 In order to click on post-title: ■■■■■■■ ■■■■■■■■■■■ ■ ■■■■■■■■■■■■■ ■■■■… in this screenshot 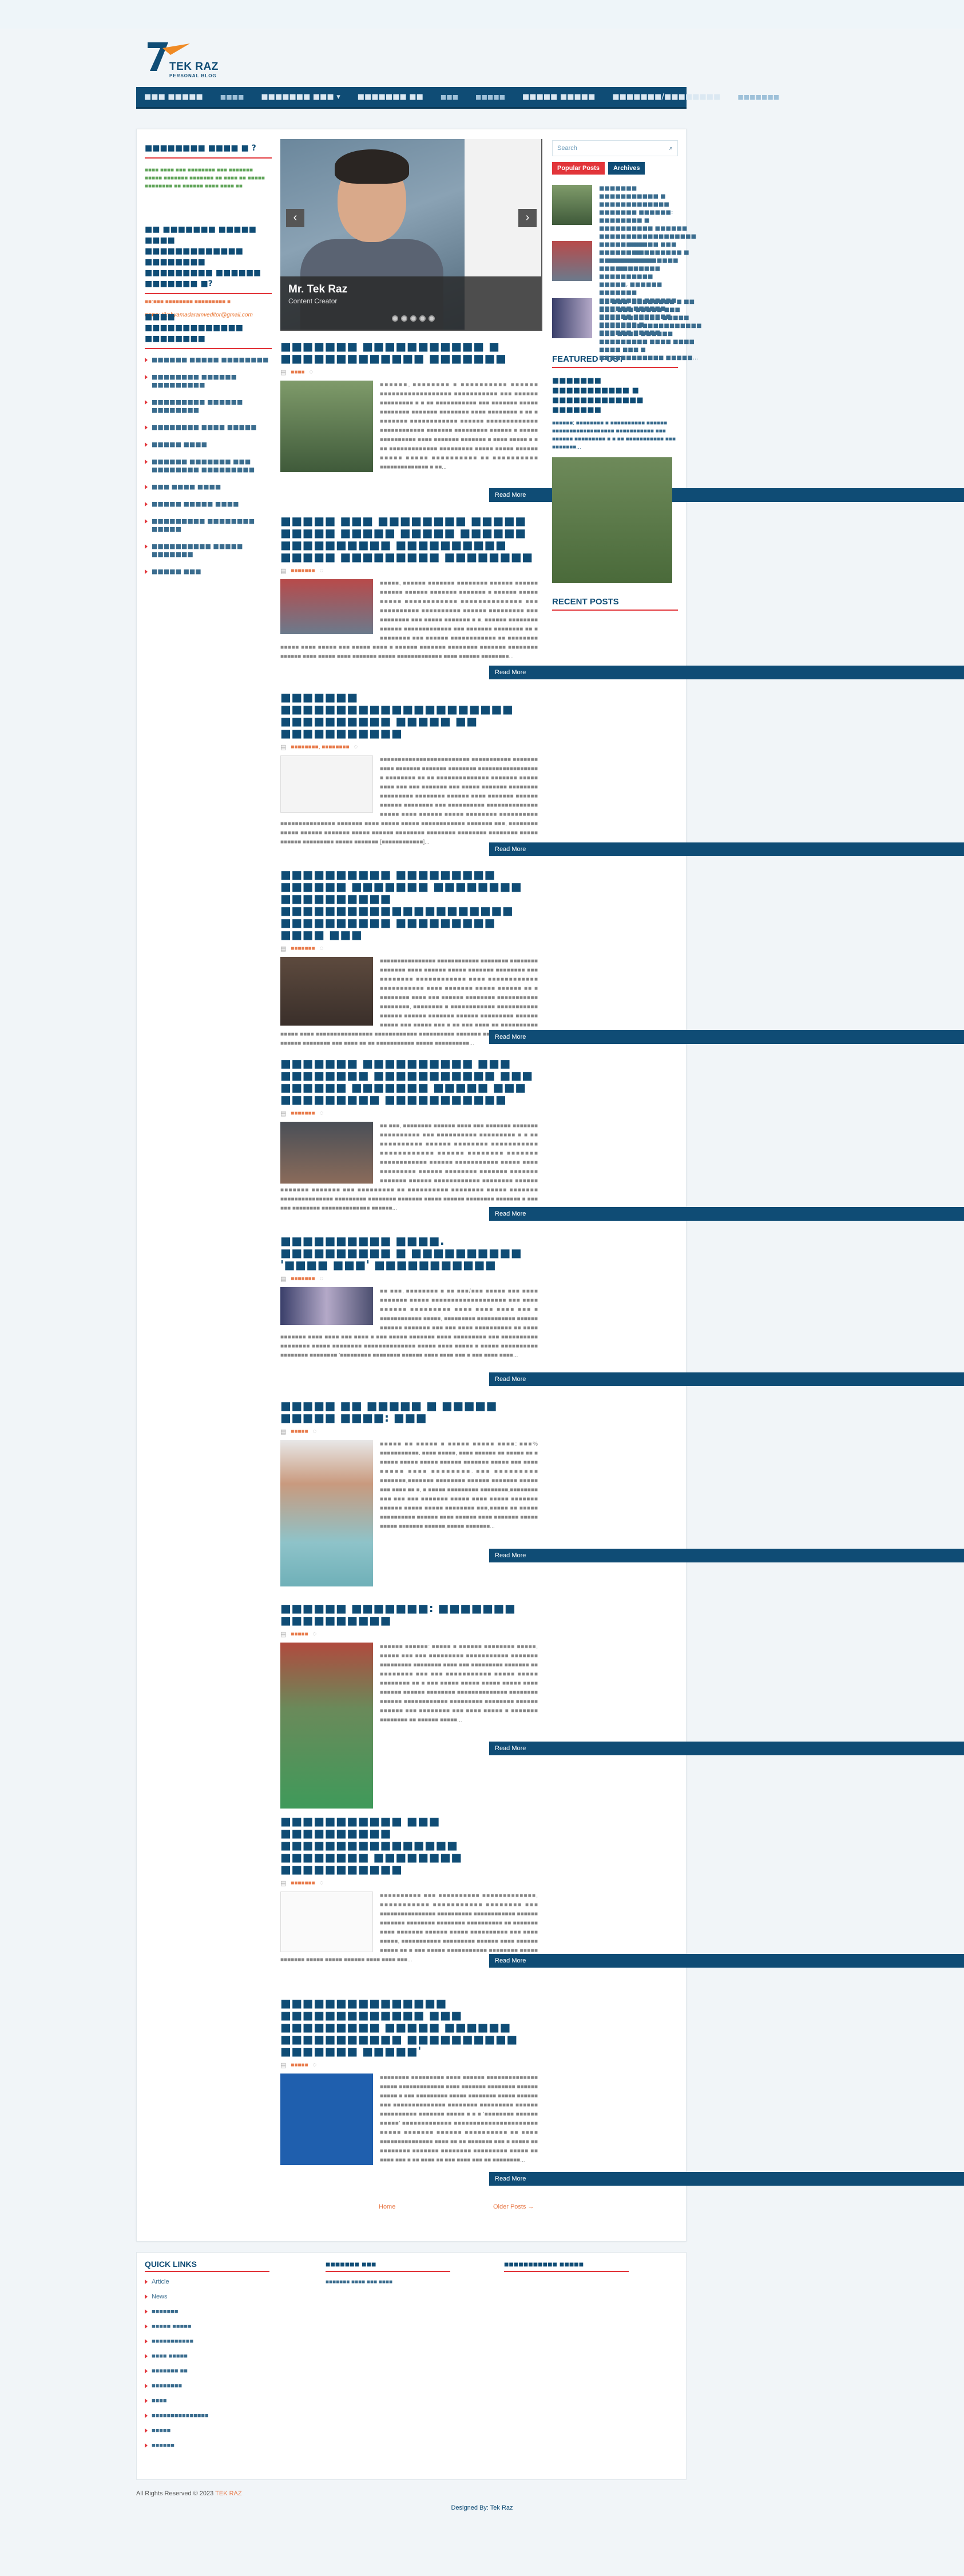, I will do `click(409, 353)`.